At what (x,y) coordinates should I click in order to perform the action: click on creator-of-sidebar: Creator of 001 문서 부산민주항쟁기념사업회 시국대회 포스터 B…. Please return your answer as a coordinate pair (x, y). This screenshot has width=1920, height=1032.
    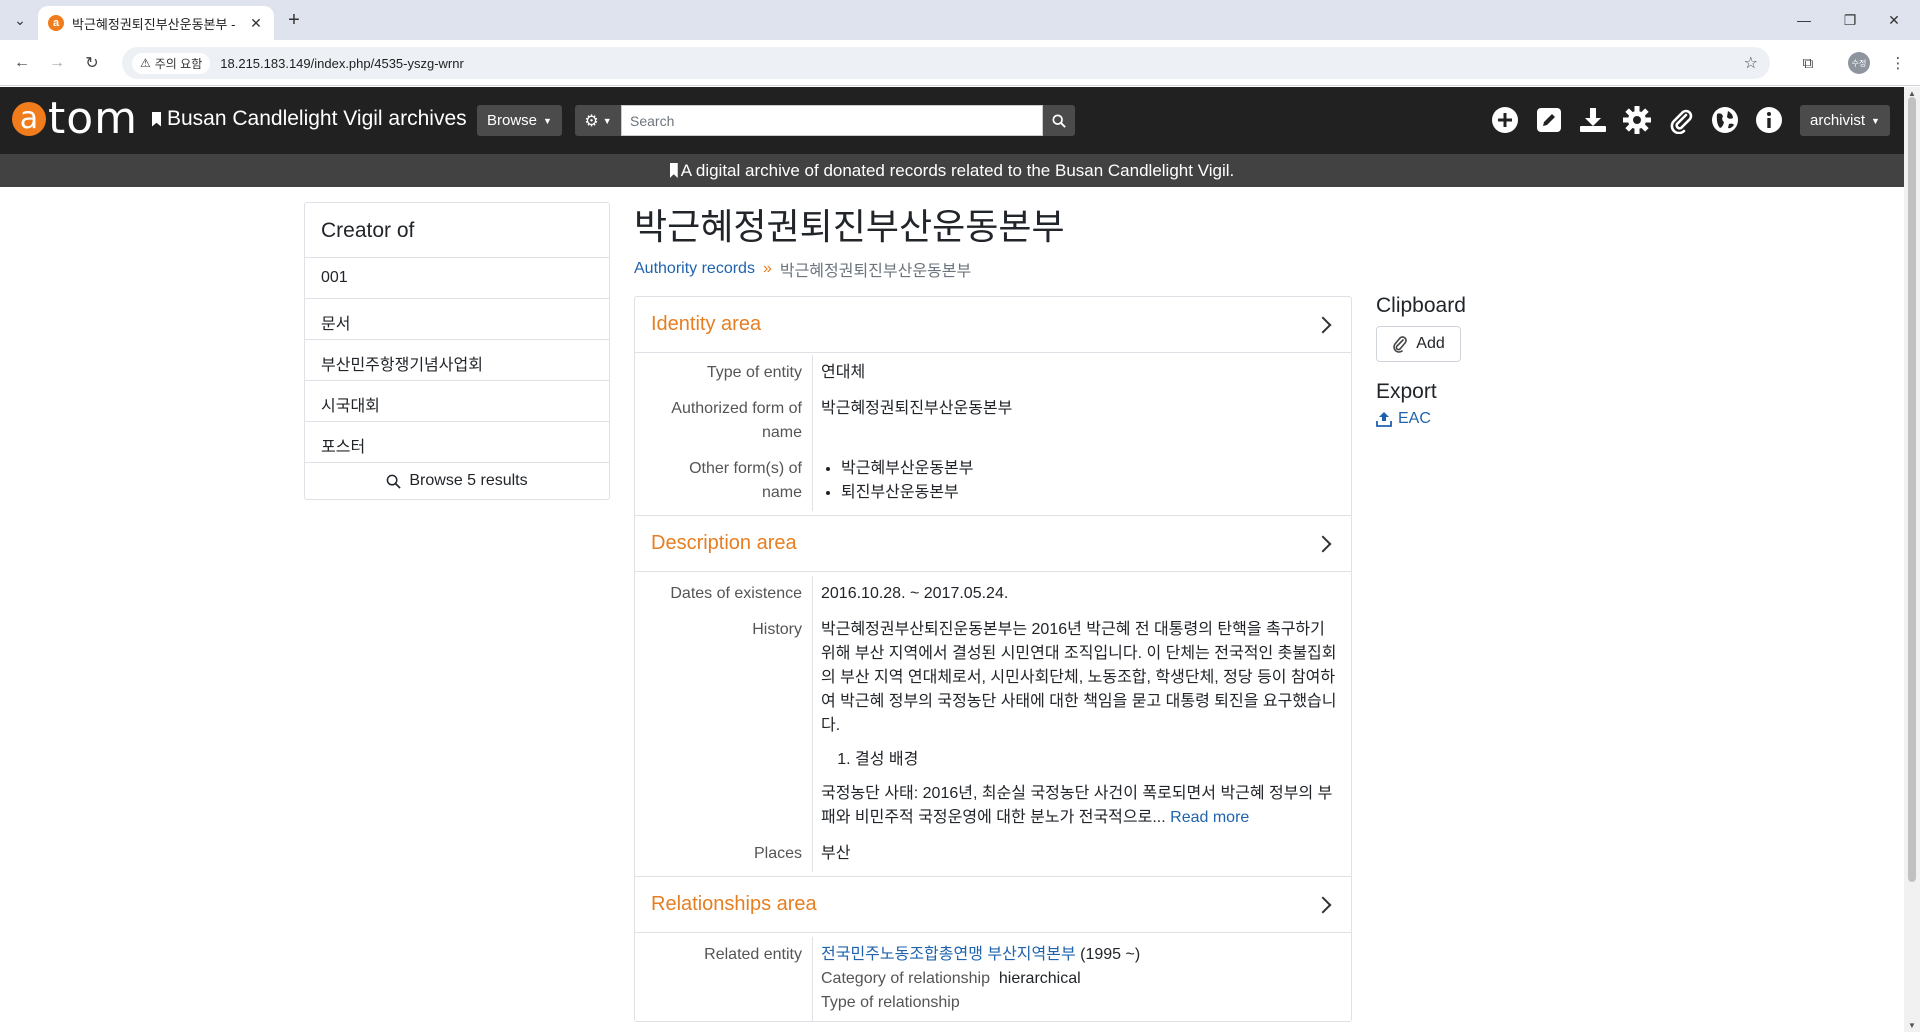
    Looking at the image, I should click on (457, 351).